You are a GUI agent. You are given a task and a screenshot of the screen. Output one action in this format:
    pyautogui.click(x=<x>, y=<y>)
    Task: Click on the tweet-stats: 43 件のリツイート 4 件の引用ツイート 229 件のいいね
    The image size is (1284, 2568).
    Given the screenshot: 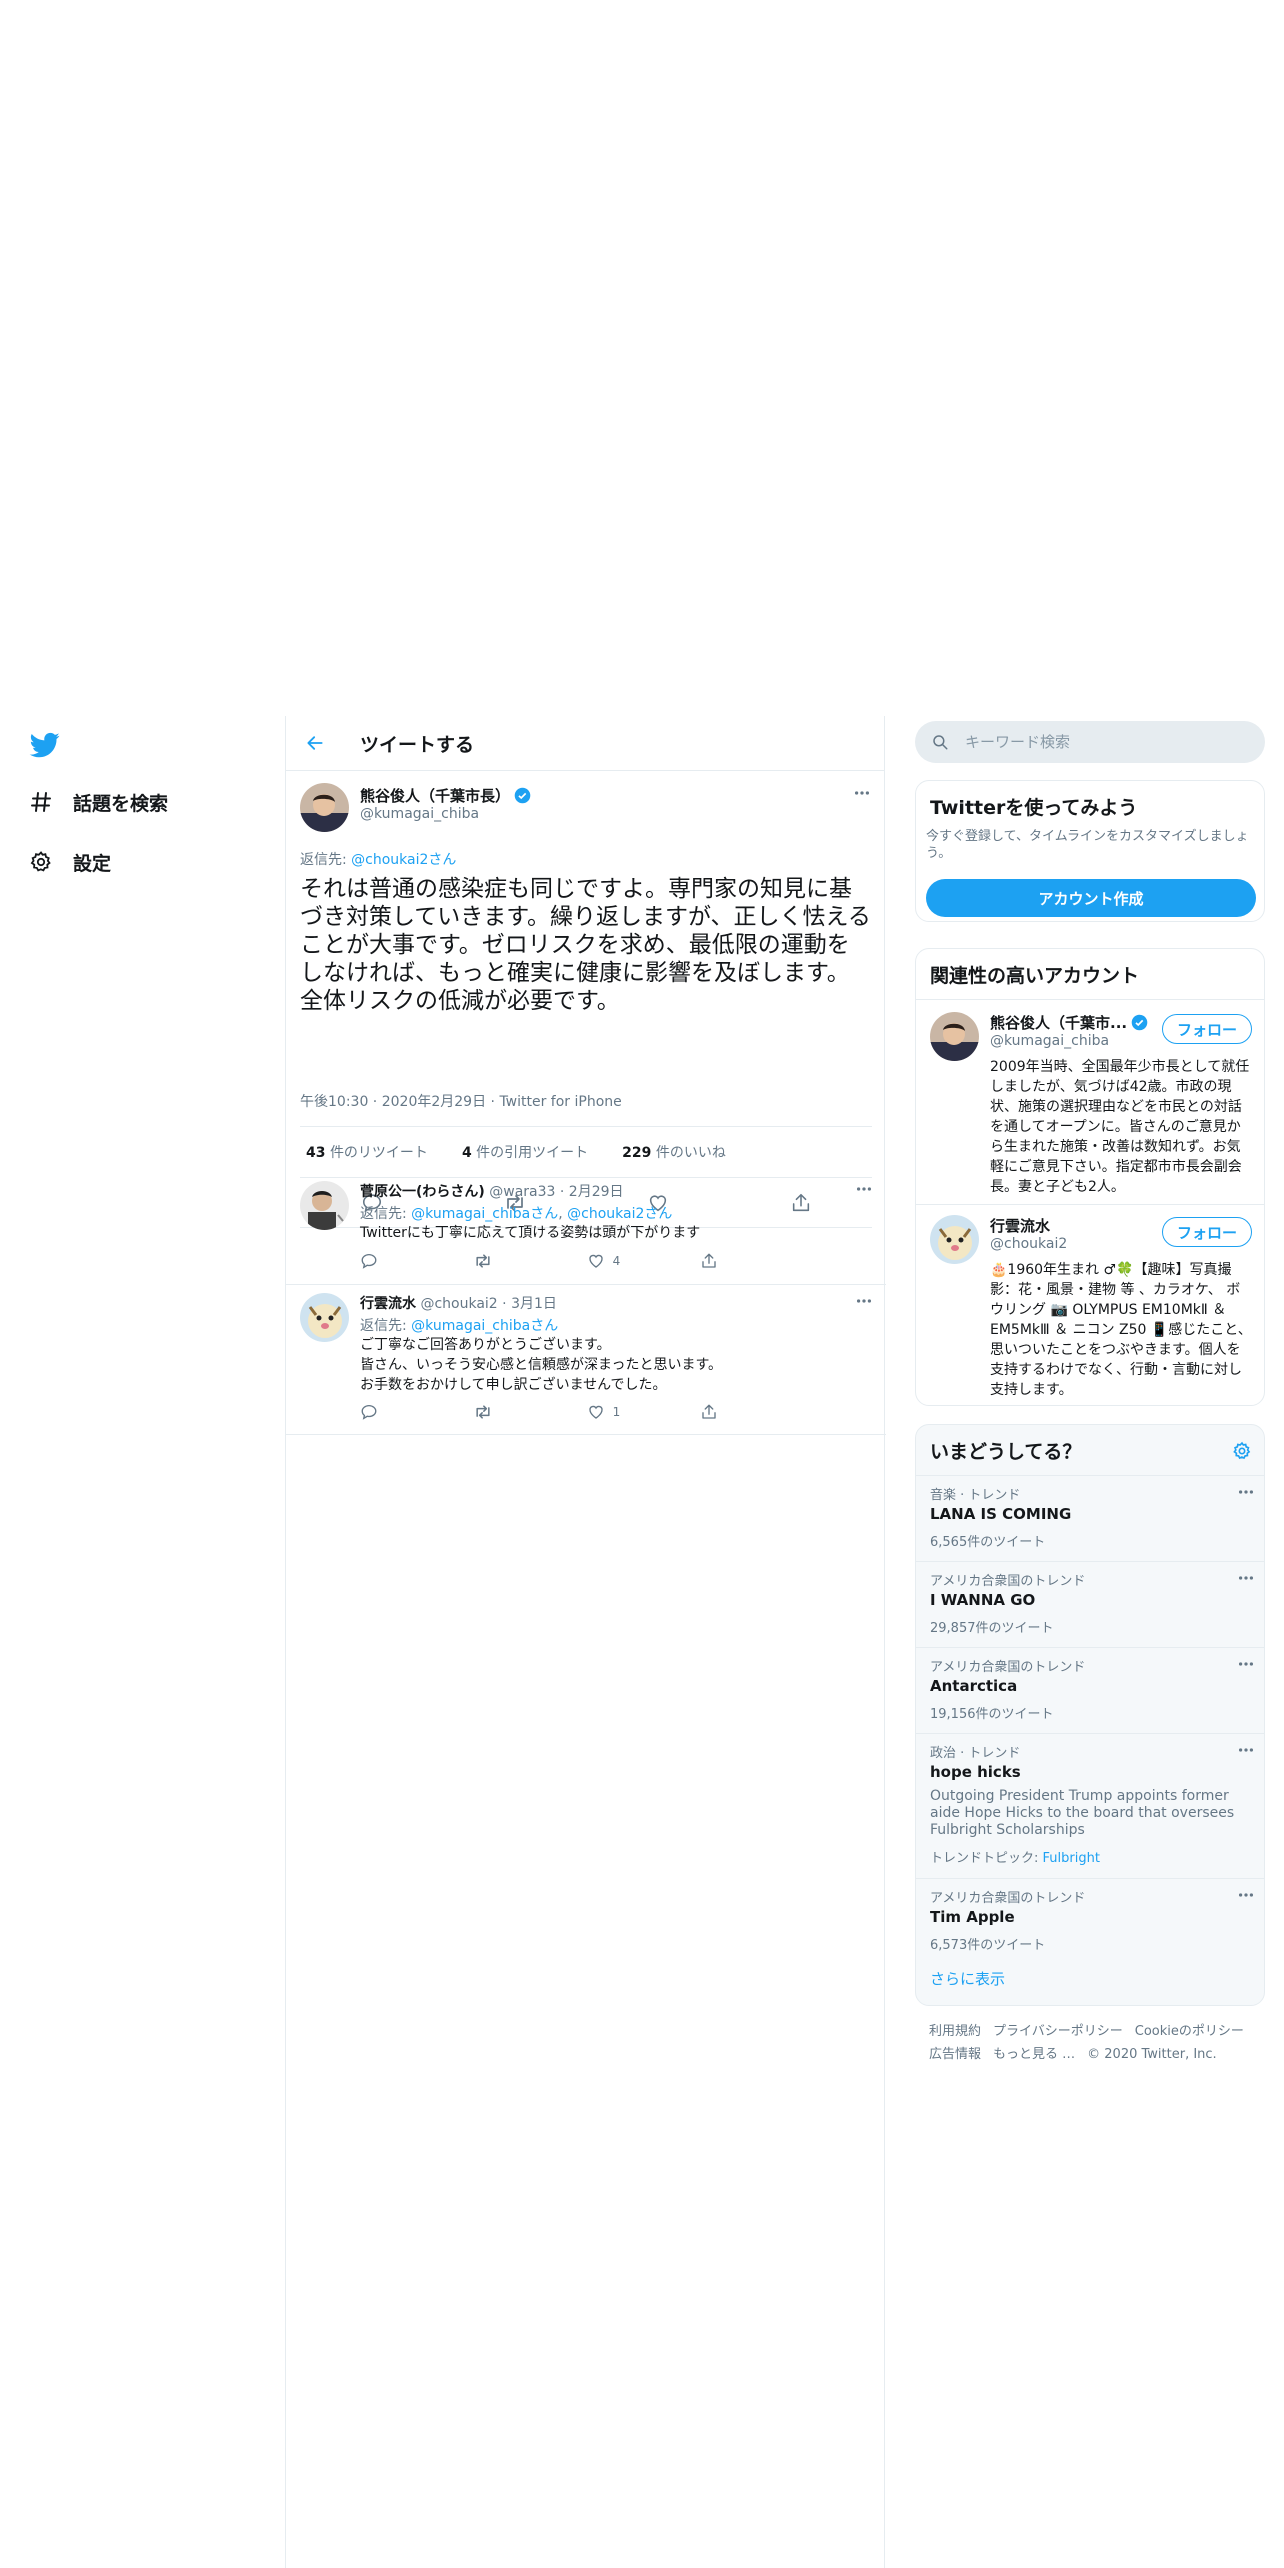 What is the action you would take?
    pyautogui.click(x=586, y=1152)
    